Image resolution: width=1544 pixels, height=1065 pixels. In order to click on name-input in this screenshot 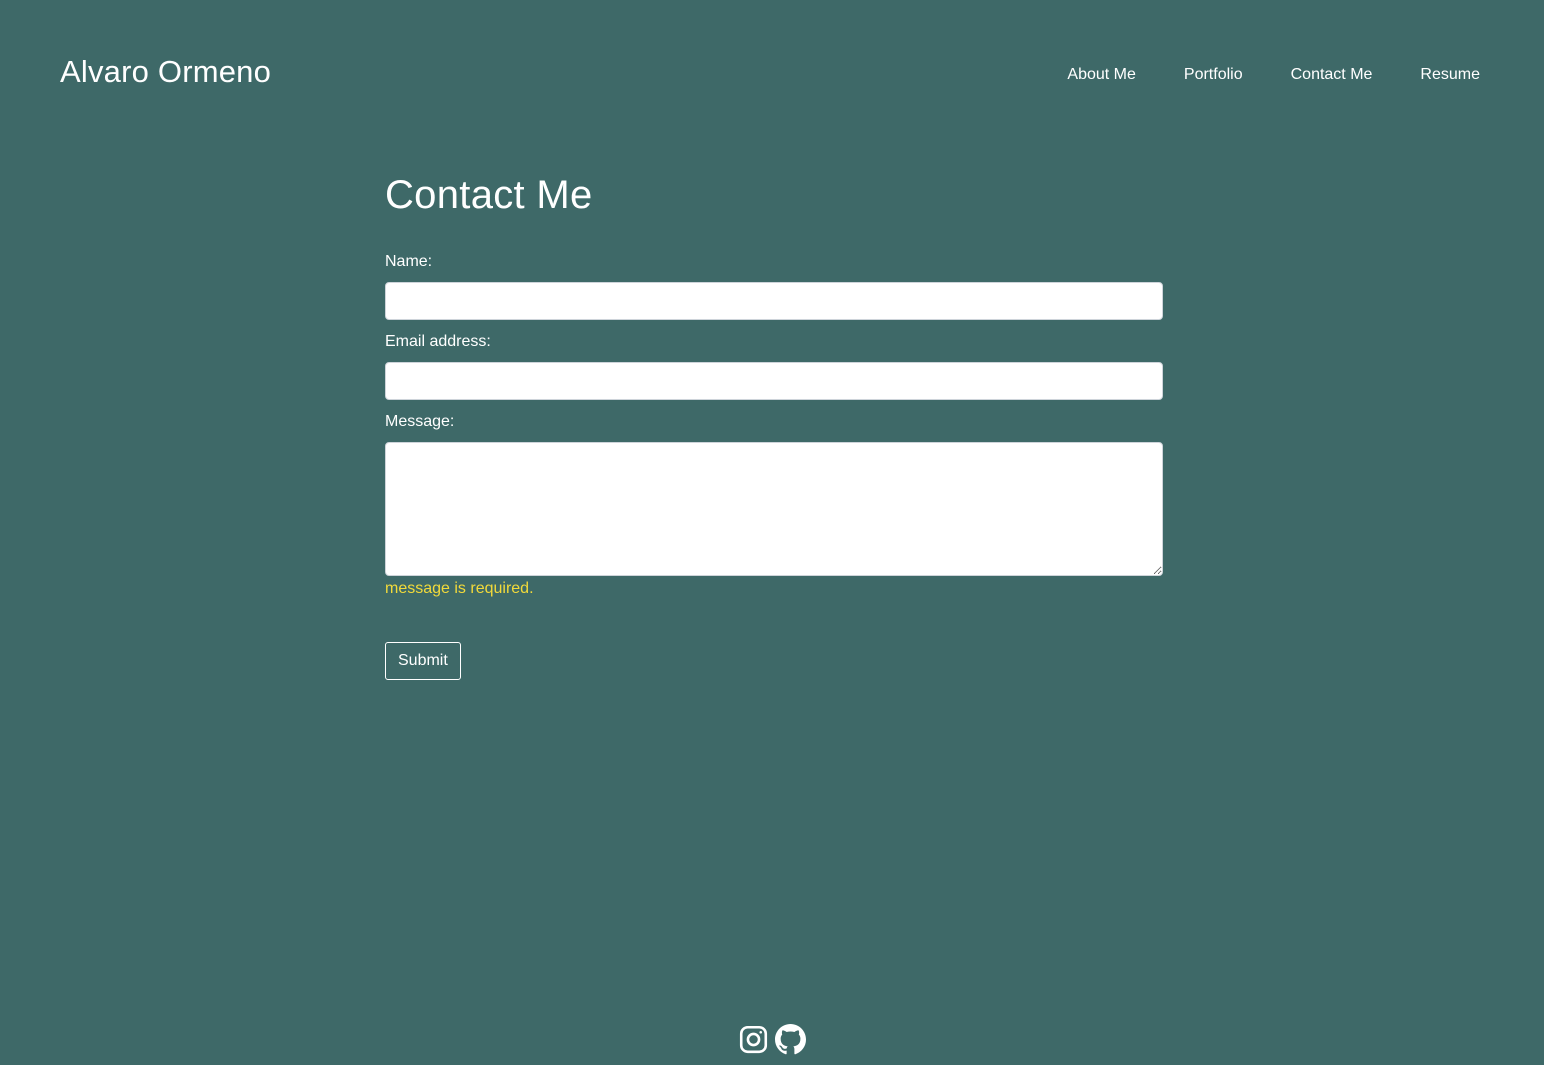, I will do `click(774, 301)`.